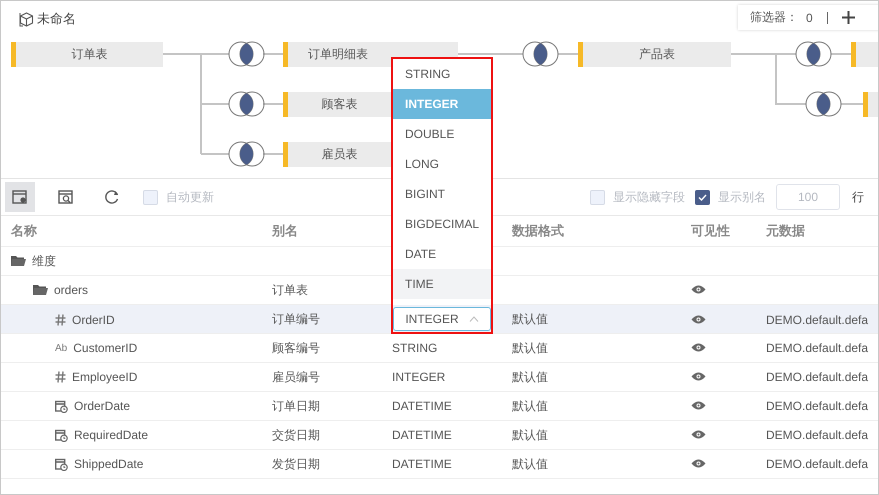  I want to click on row-unit-label: 行, so click(858, 197).